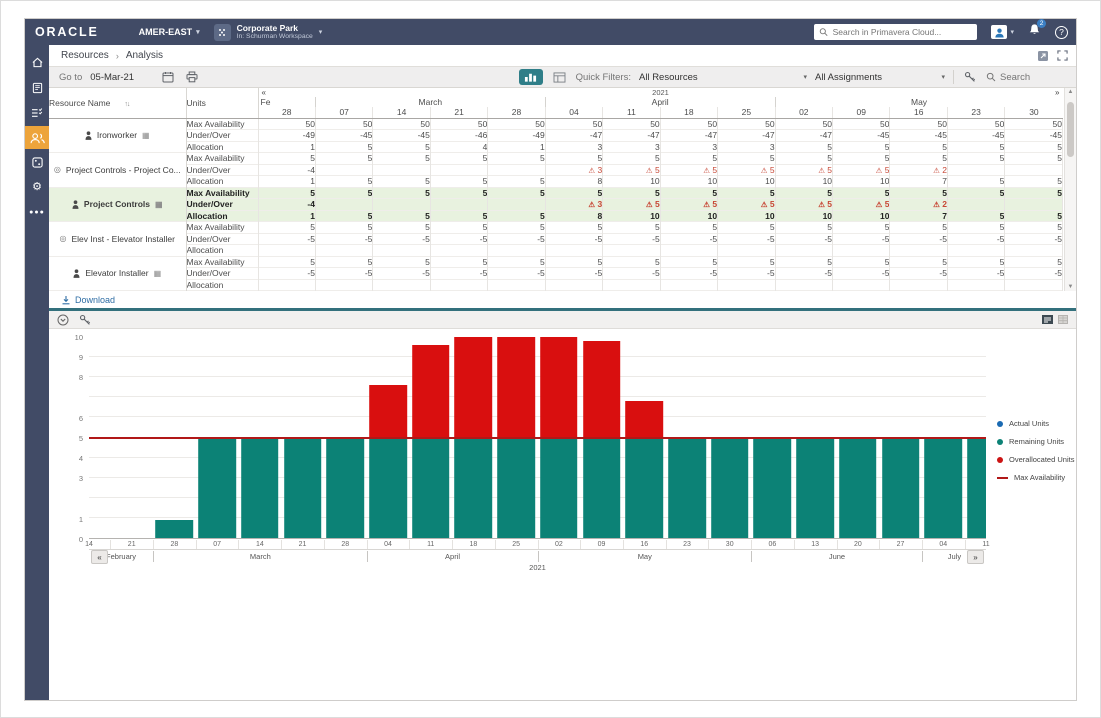 The width and height of the screenshot is (1101, 718). I want to click on sidebar-item-apps, so click(37, 162).